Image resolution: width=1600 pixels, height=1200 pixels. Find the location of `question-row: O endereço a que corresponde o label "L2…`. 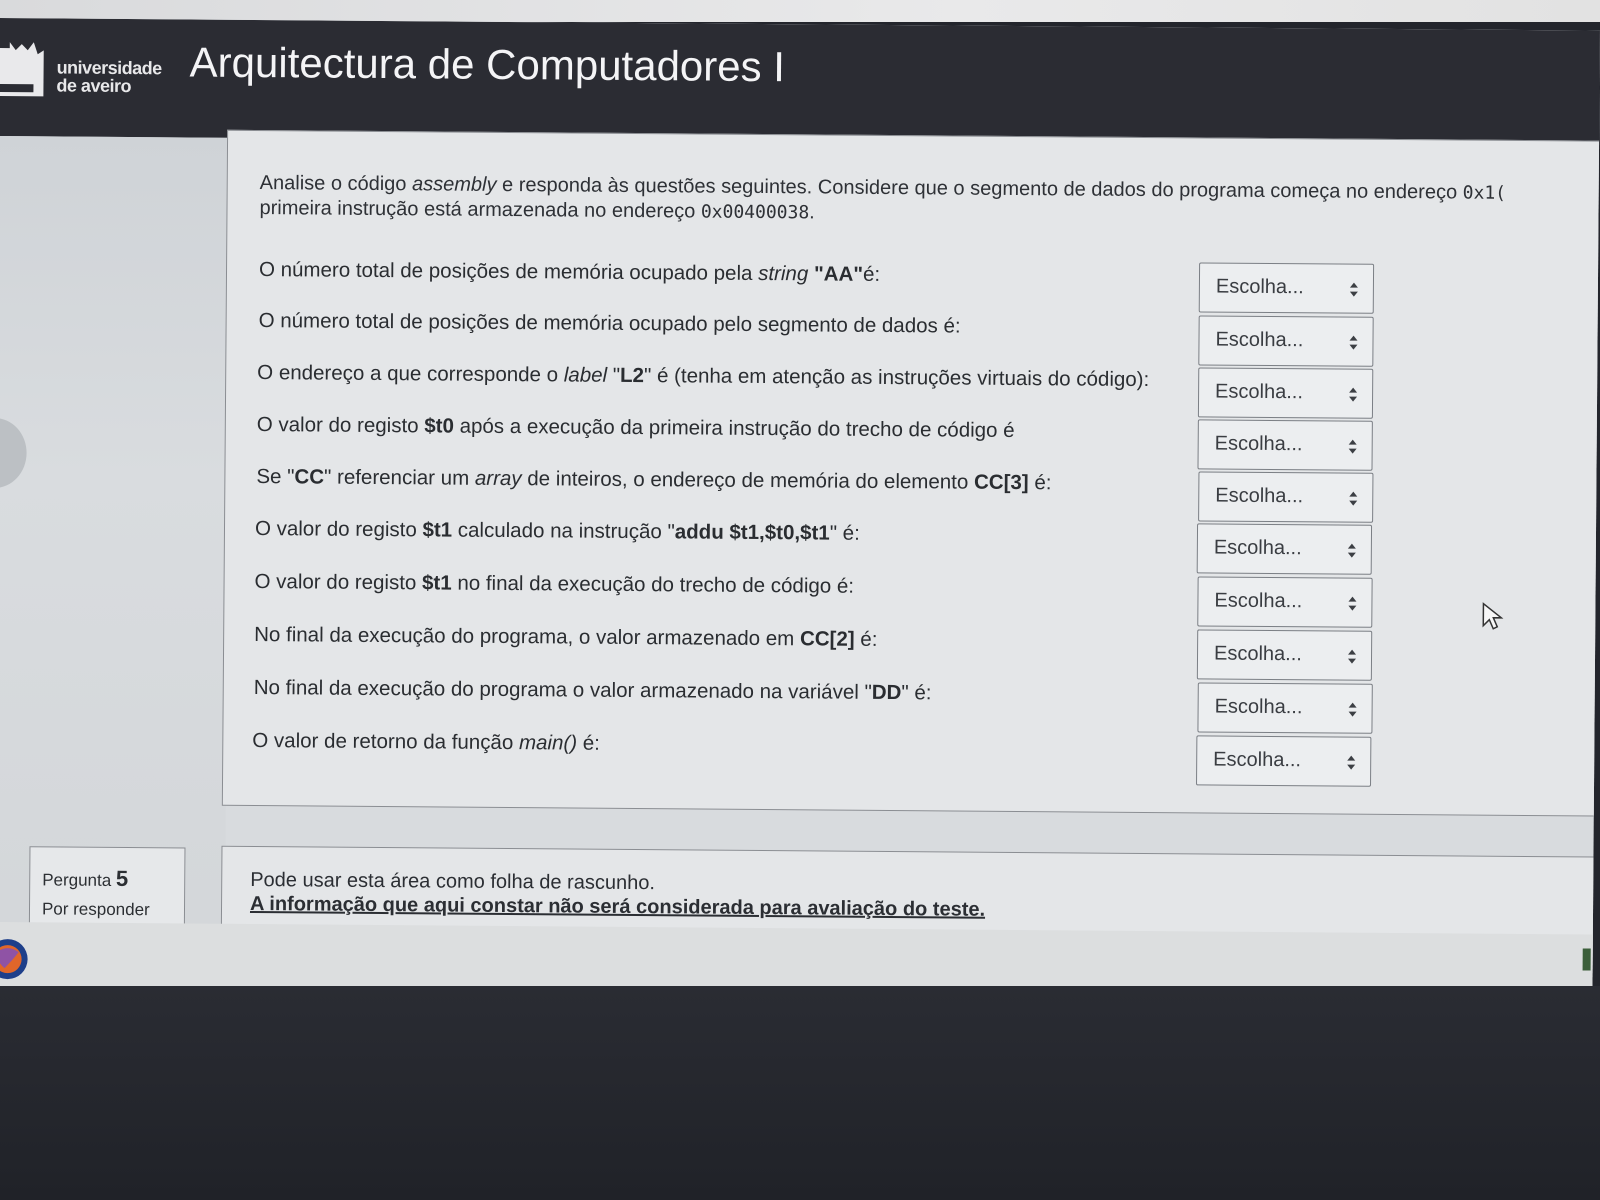

question-row: O endereço a que corresponde o label "L2… is located at coordinates (827, 390).